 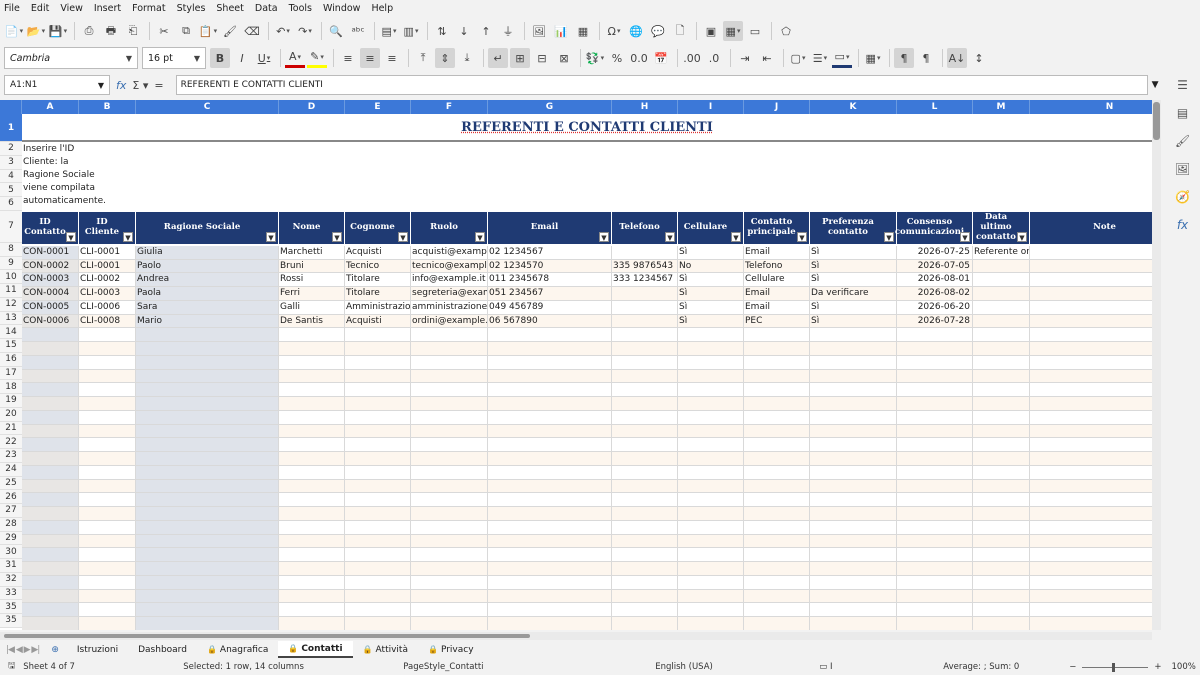 What do you see at coordinates (935, 266) in the screenshot?
I see `table-cell: 2026-07-05` at bounding box center [935, 266].